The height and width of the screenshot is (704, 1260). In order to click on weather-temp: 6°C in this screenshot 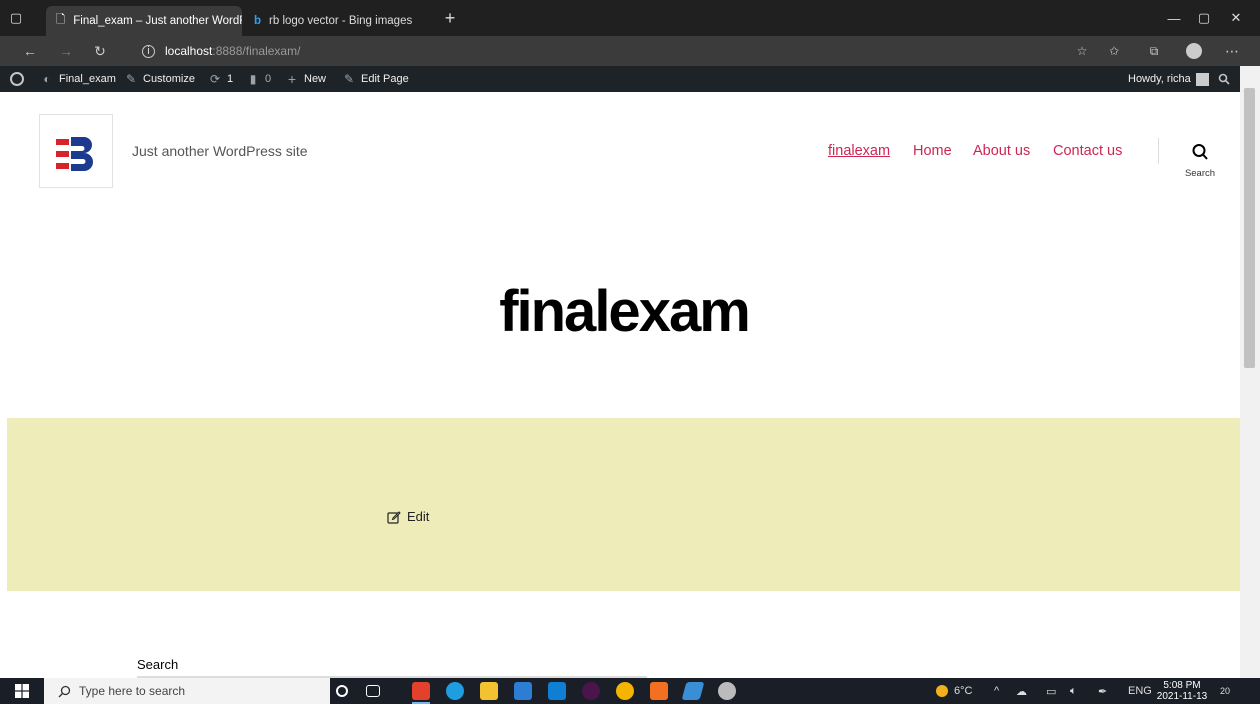, I will do `click(963, 691)`.